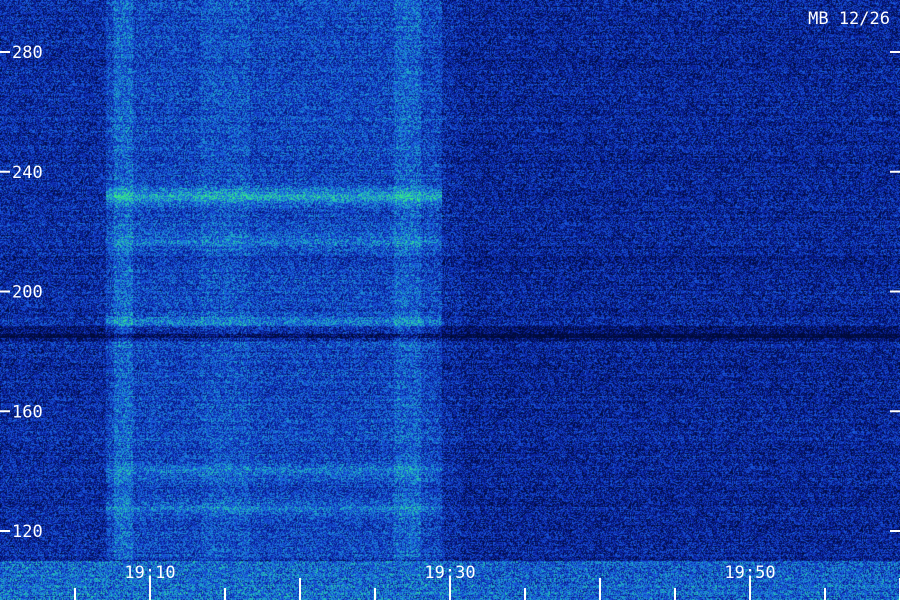 The width and height of the screenshot is (900, 600). Describe the element at coordinates (149, 573) in the screenshot. I see `x-tick-label: 19:10` at that location.